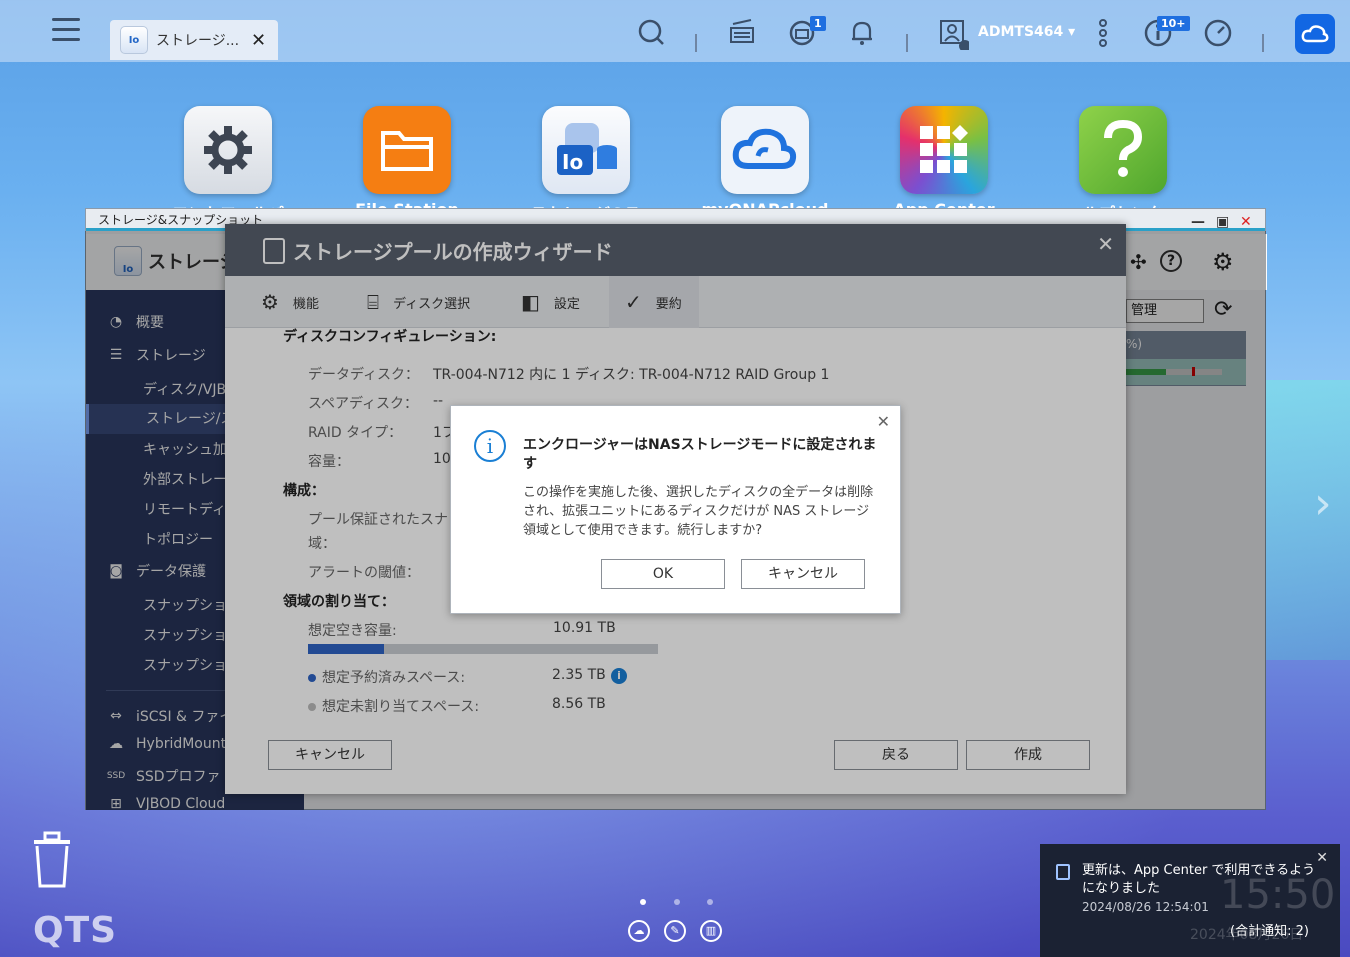  What do you see at coordinates (1246, 222) in the screenshot?
I see `window-close-icon: ✕` at bounding box center [1246, 222].